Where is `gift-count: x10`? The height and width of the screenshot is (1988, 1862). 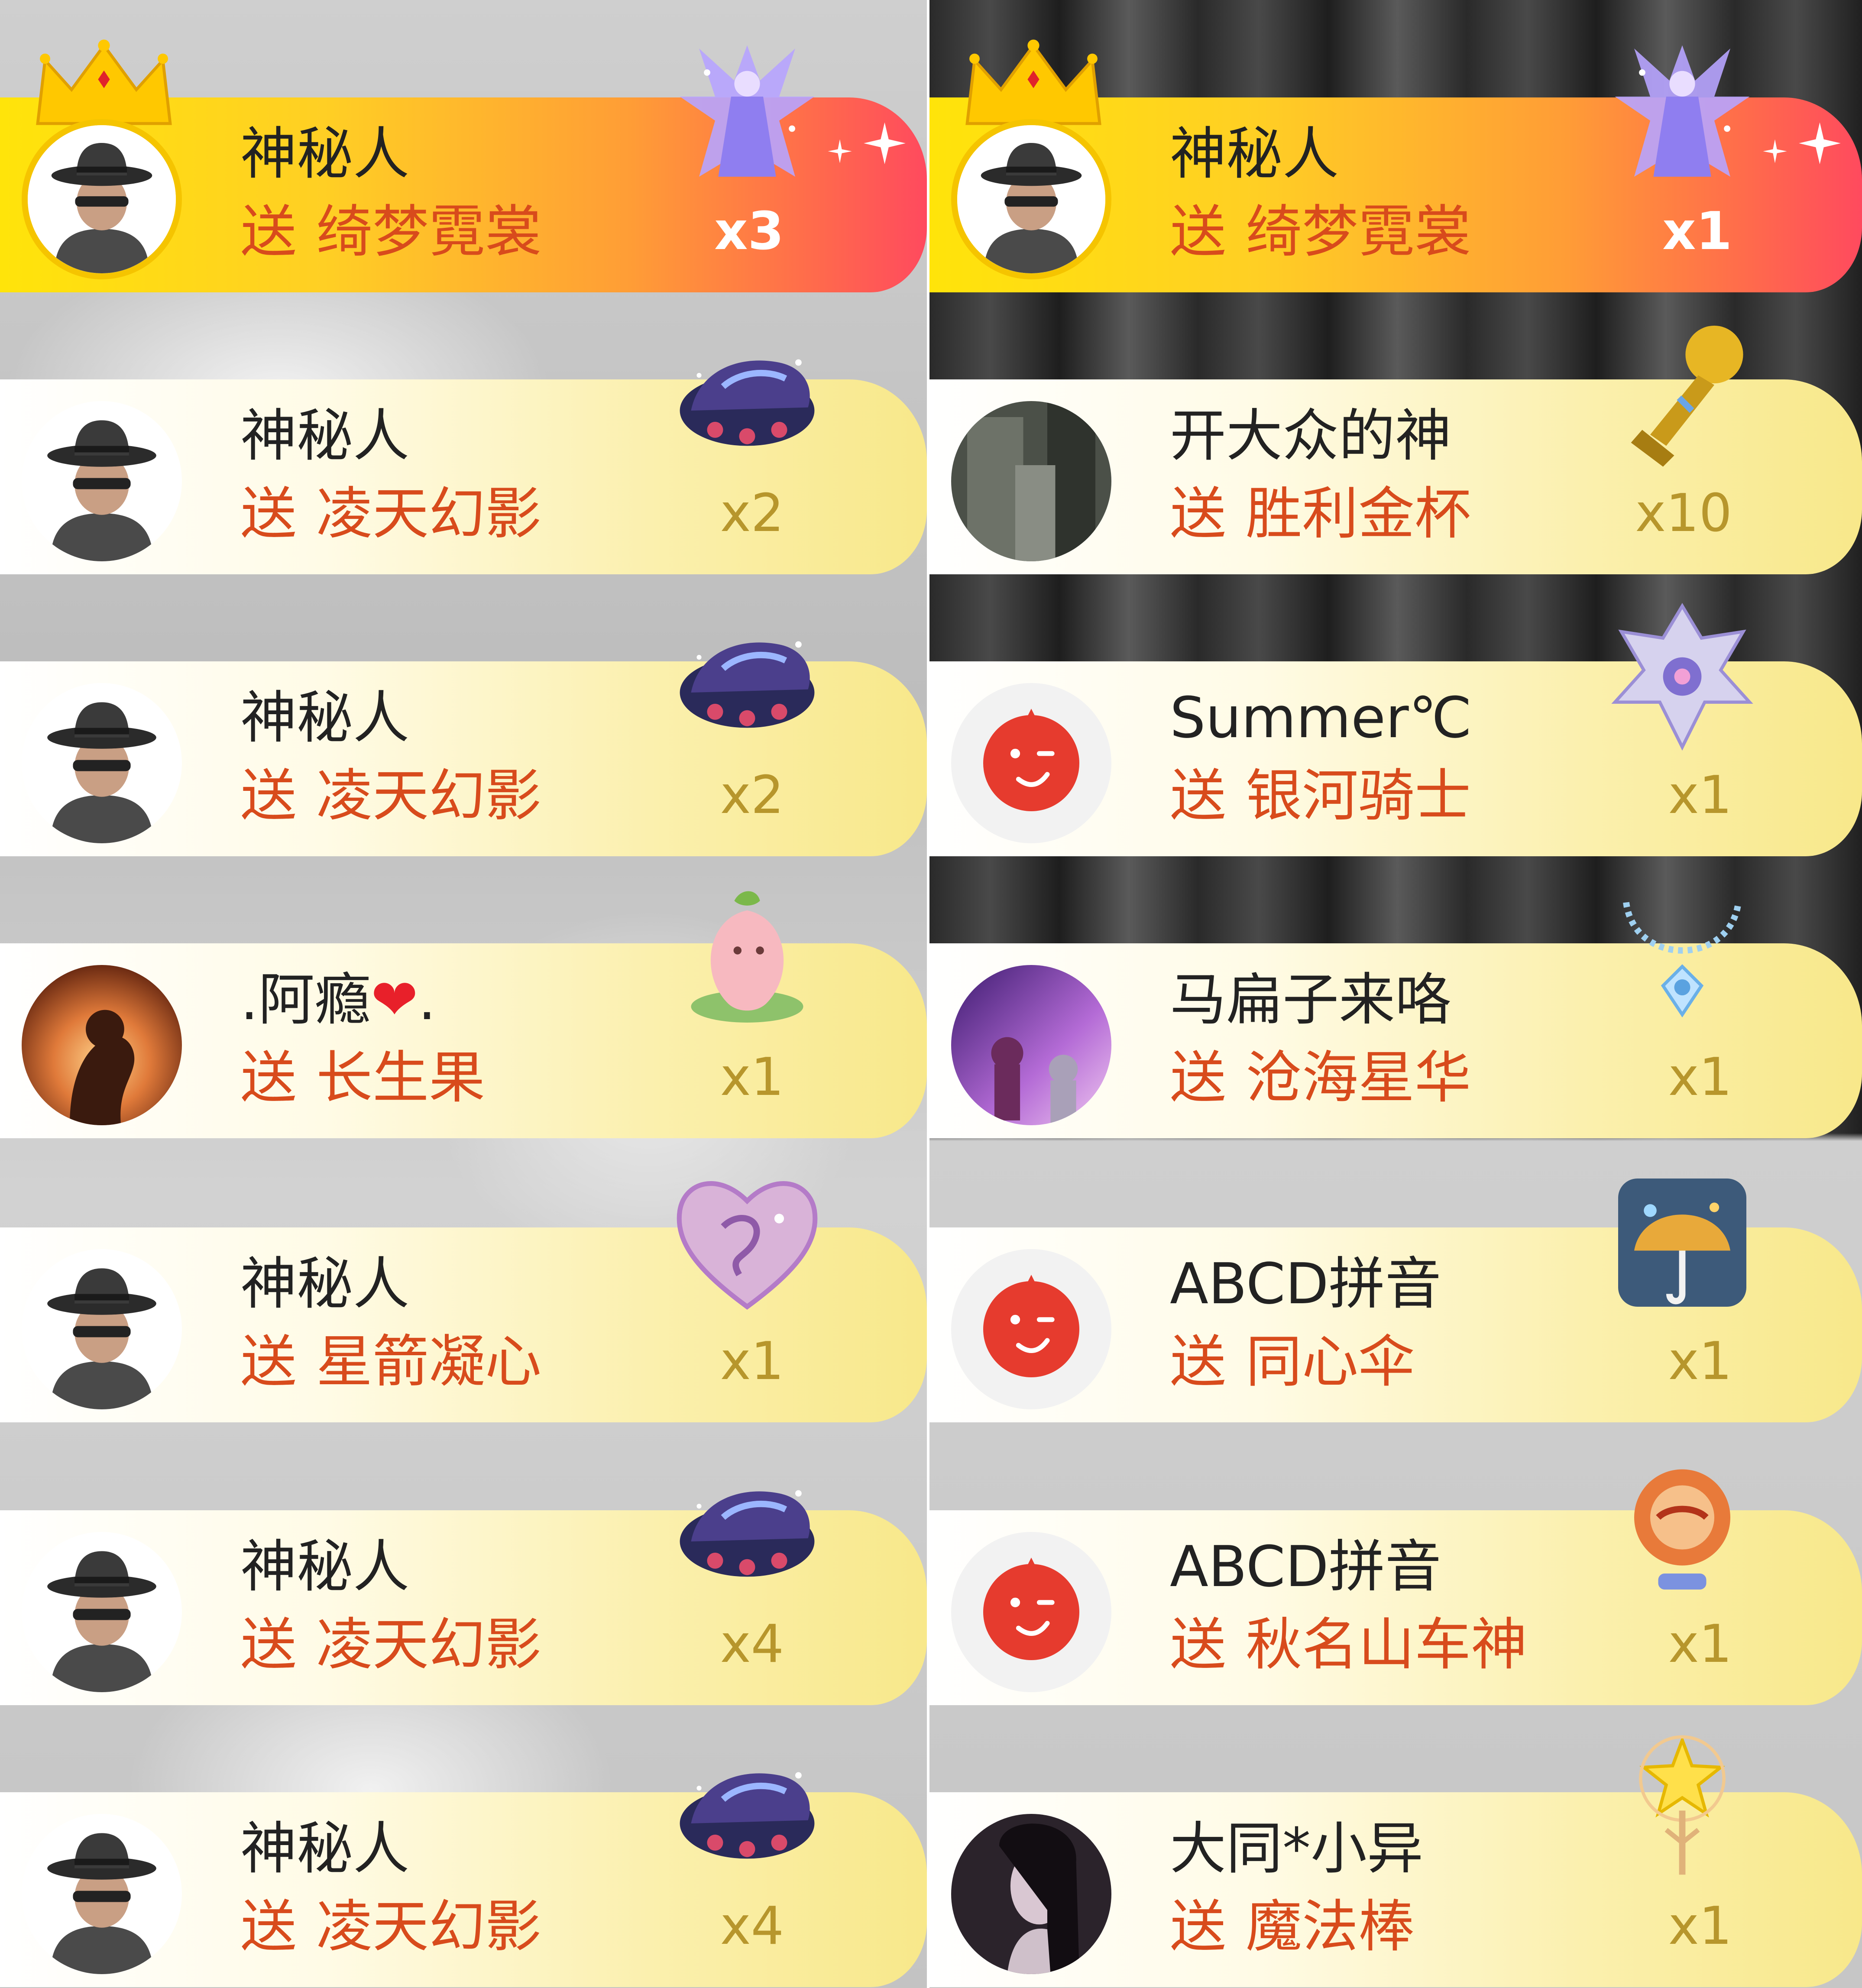
gift-count: x10 is located at coordinates (1683, 513).